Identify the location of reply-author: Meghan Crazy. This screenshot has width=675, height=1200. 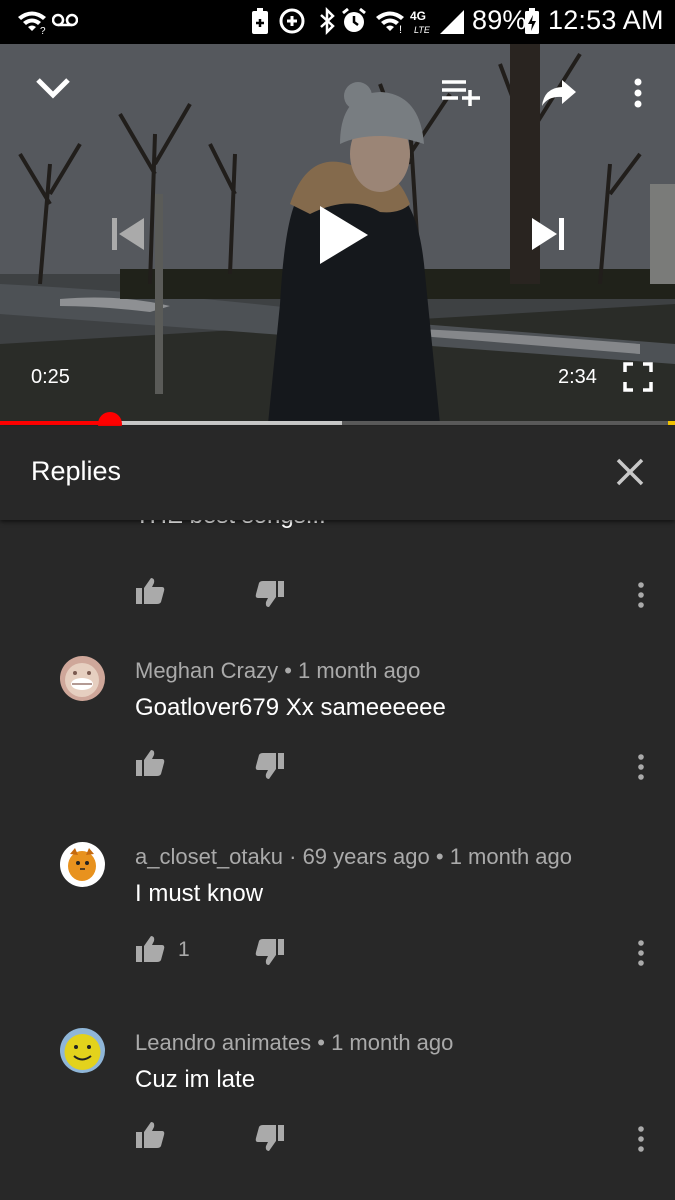
(206, 670).